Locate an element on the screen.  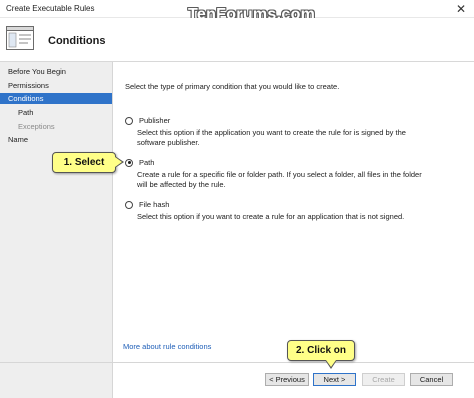
sidebar-item-permissions: Permissions is located at coordinates (56, 85).